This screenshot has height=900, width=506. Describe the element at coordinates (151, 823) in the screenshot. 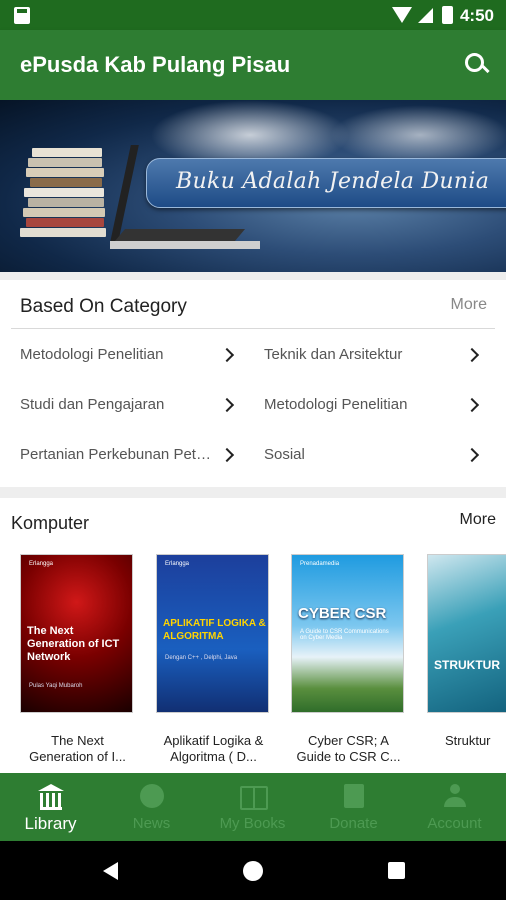

I see `nav-label: News` at that location.